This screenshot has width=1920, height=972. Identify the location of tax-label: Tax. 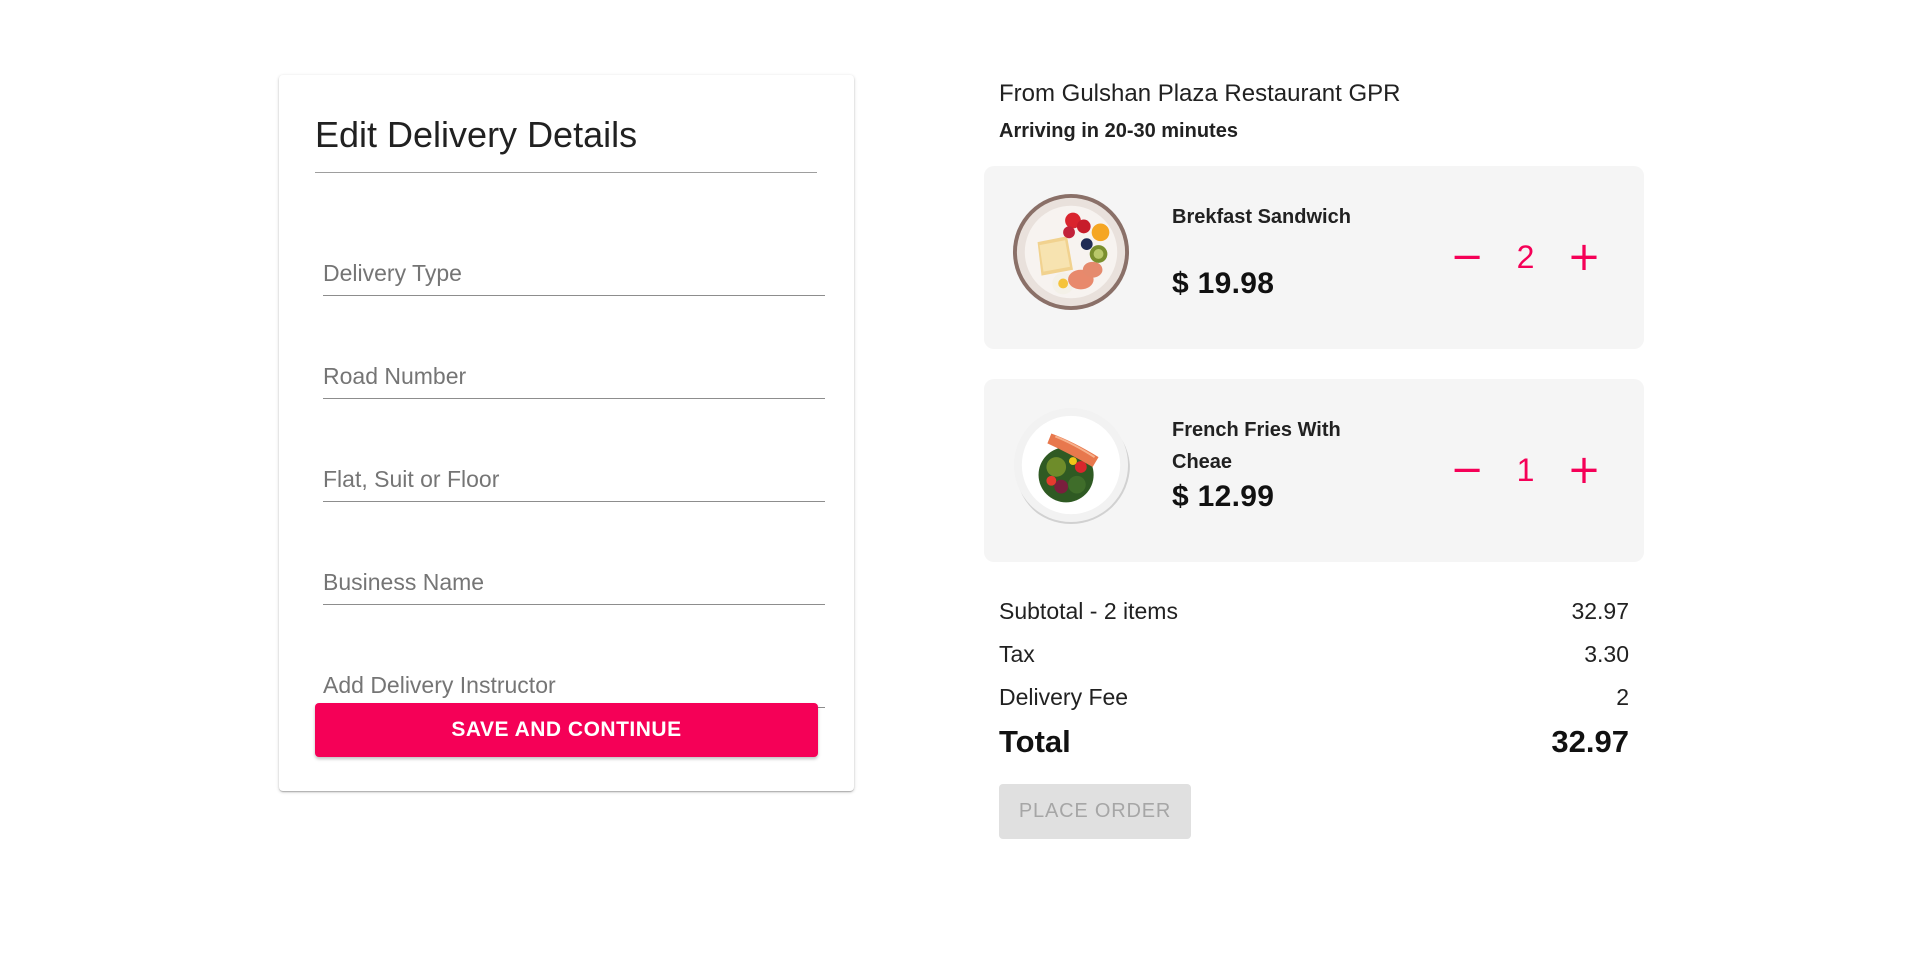
(1017, 654).